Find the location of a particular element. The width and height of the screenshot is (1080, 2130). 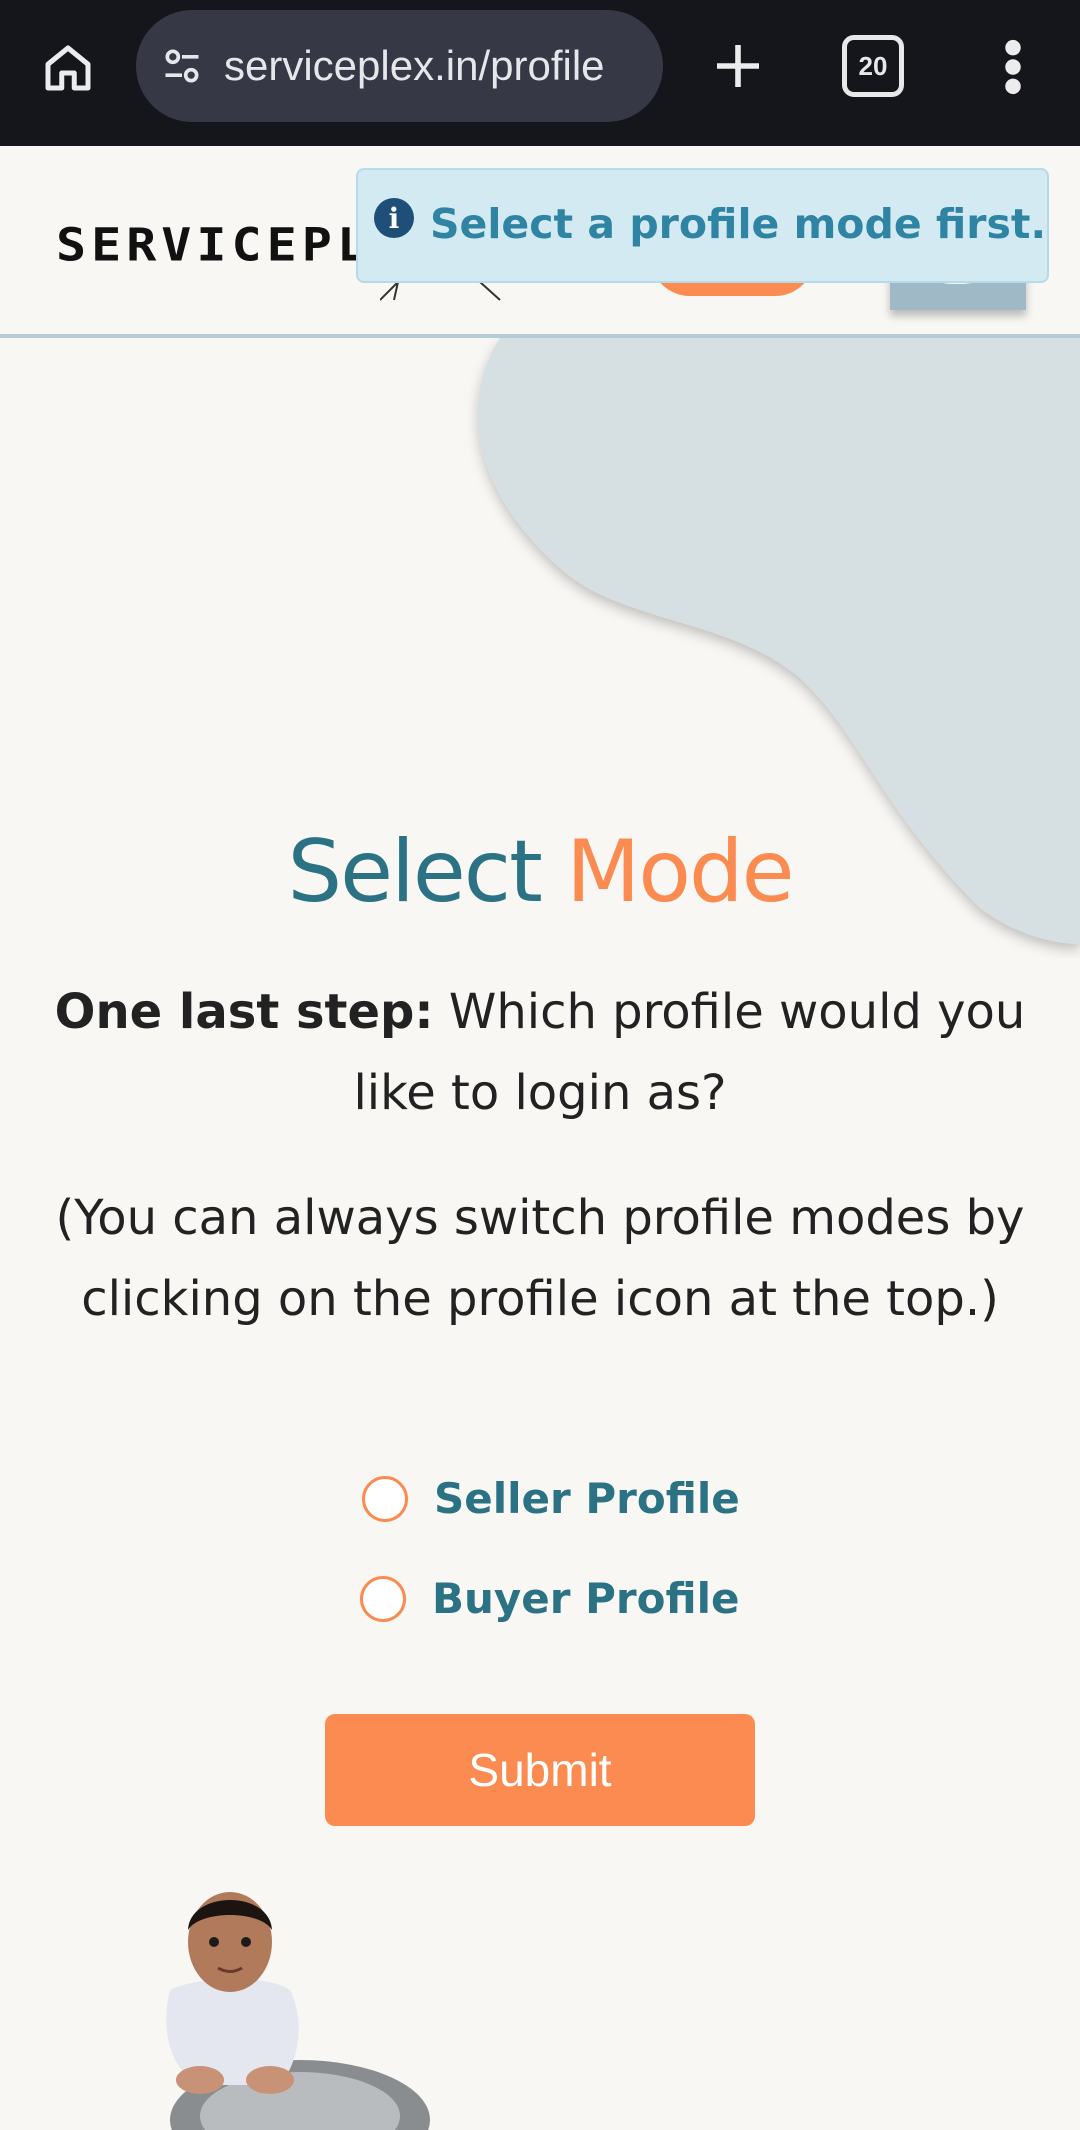

toast-message: Select a profile mode first. is located at coordinates (738, 224).